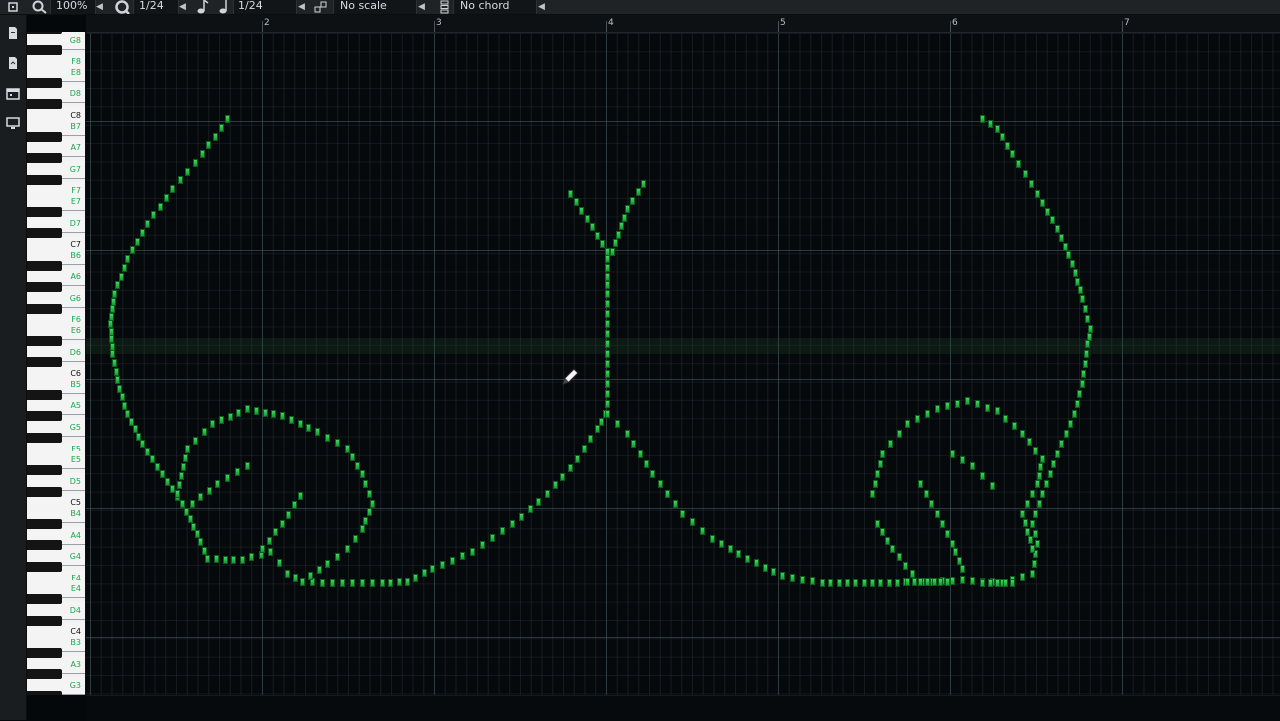 This screenshot has height=721, width=1280. What do you see at coordinates (99, 7) in the screenshot?
I see `zoom-prev-arrow-icon: ◀` at bounding box center [99, 7].